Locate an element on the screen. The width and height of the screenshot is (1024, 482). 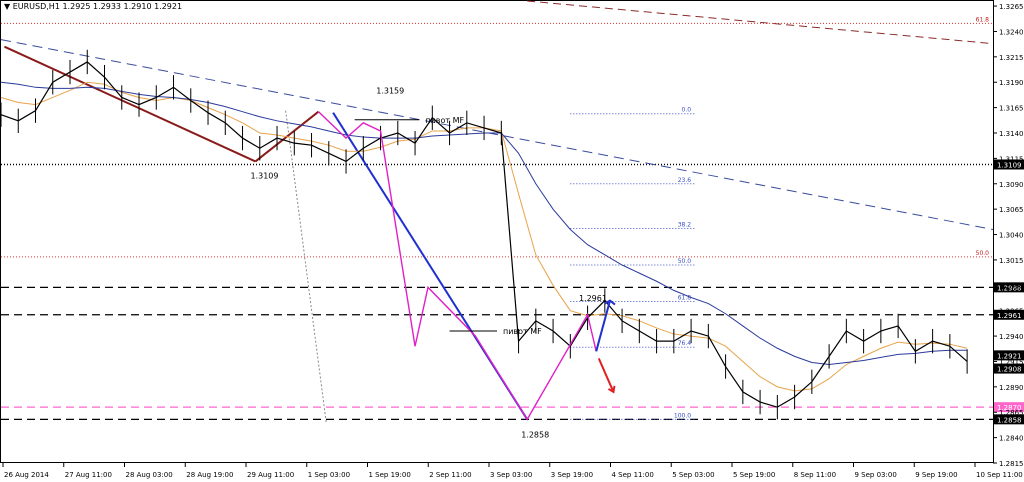
y-tick-label: 1.3215 is located at coordinates (1011, 58).